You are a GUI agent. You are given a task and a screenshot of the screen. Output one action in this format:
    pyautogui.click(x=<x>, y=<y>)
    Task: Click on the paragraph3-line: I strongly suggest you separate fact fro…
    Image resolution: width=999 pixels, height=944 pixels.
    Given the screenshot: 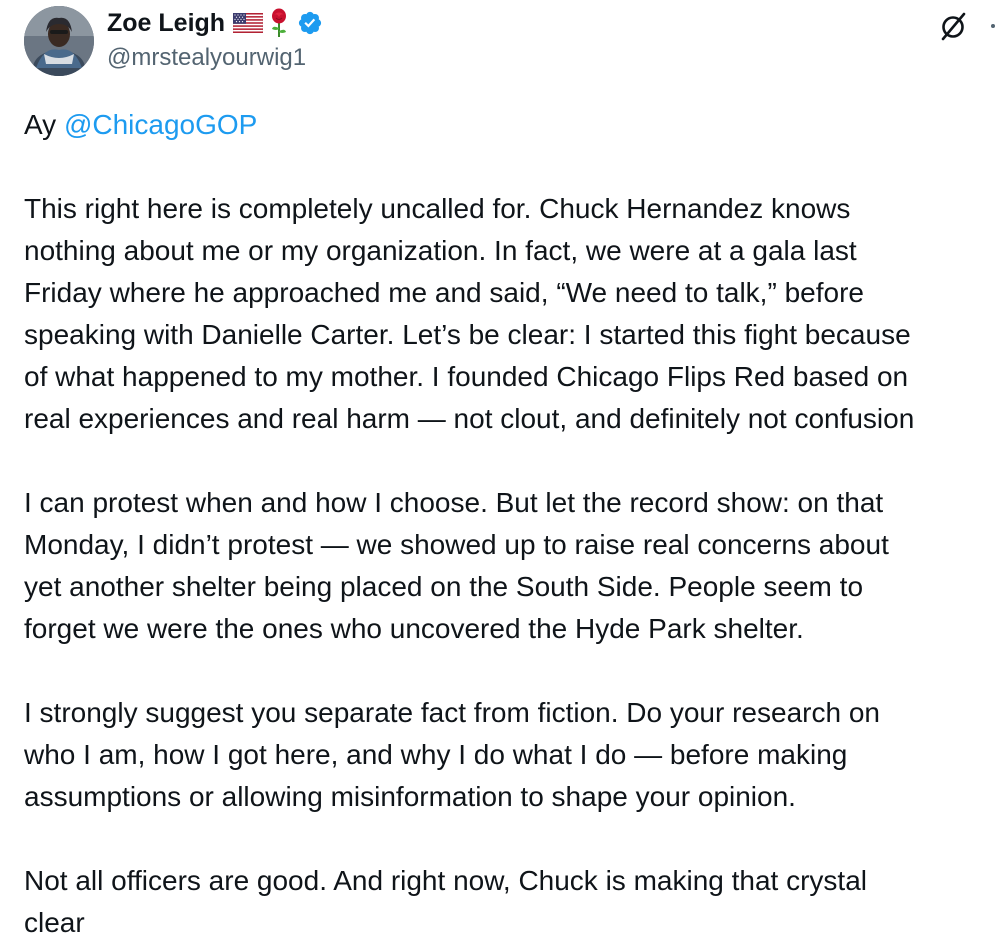 What is the action you would take?
    pyautogui.click(x=452, y=712)
    